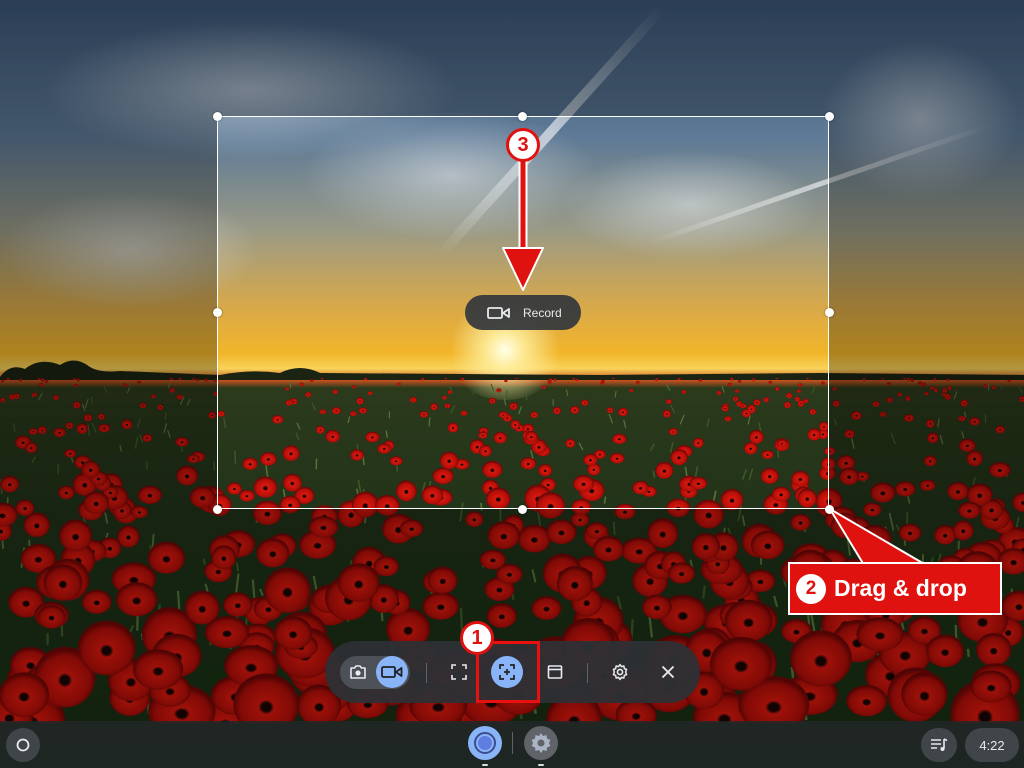  I want to click on launcher-button, so click(23, 745).